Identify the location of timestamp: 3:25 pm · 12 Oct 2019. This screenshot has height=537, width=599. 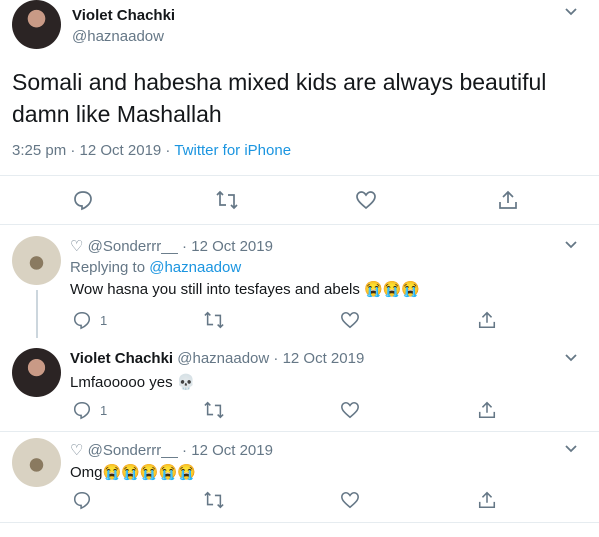
(86, 150).